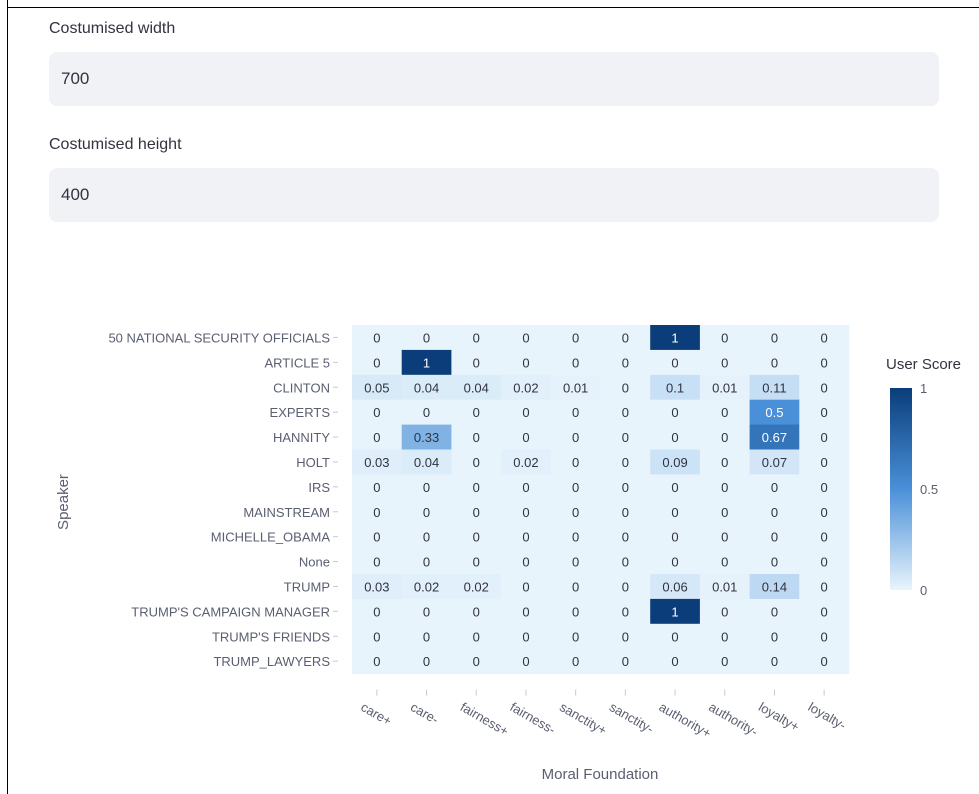 This screenshot has width=979, height=794. Describe the element at coordinates (675, 387) in the screenshot. I see `cell-value-label: 0.1` at that location.